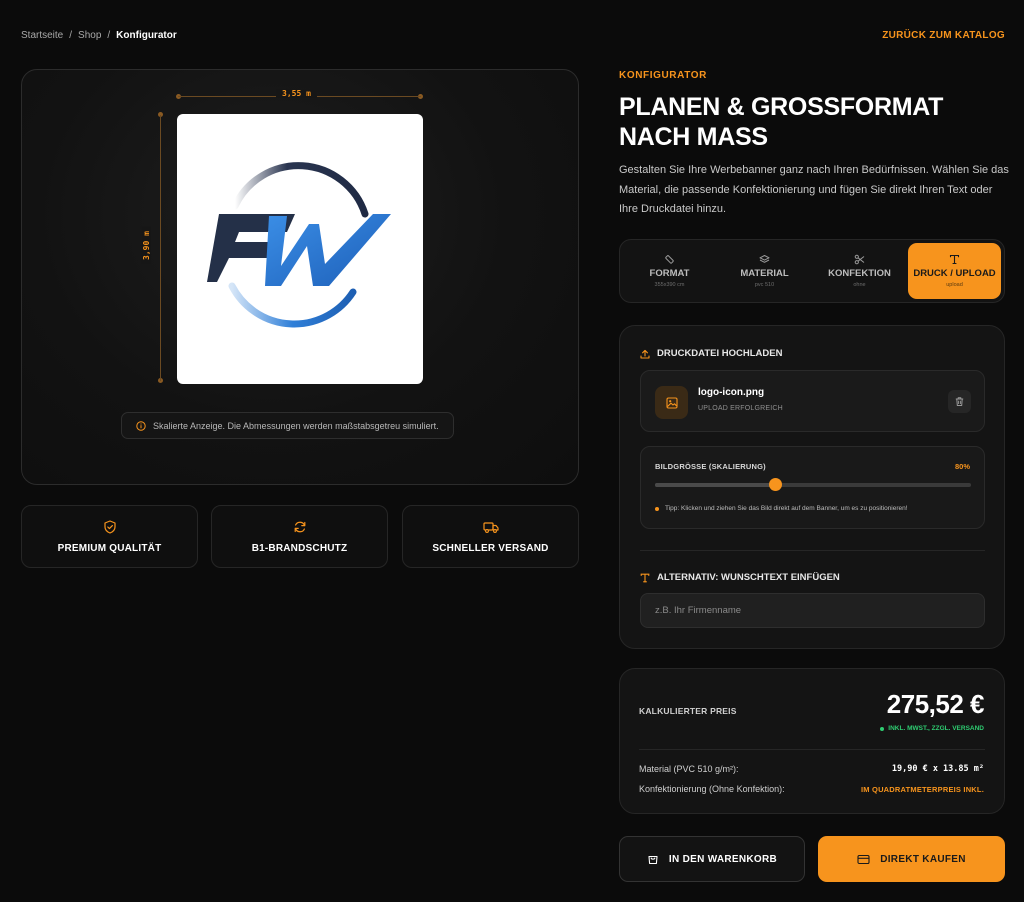 This screenshot has height=902, width=1024. I want to click on scale-slider-thumb, so click(776, 484).